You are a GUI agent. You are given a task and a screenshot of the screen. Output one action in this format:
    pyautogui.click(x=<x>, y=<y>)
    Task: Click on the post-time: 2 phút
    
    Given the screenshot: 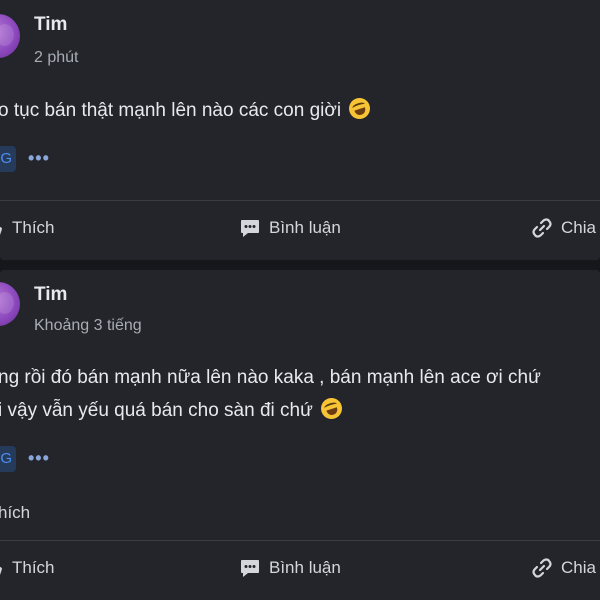 What is the action you would take?
    pyautogui.click(x=56, y=58)
    